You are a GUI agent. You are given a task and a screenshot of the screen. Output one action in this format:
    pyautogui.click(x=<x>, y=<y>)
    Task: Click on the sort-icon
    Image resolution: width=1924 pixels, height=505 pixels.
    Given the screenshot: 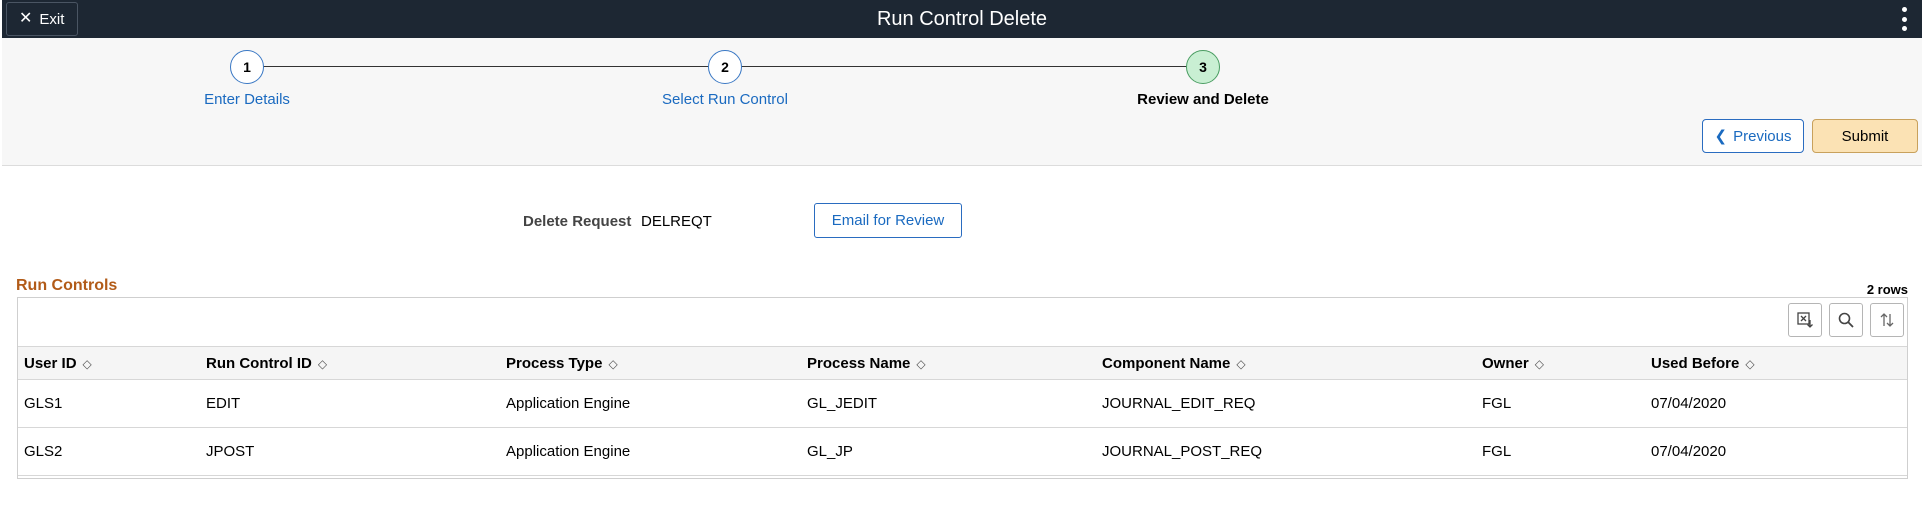 What is the action you would take?
    pyautogui.click(x=1887, y=320)
    